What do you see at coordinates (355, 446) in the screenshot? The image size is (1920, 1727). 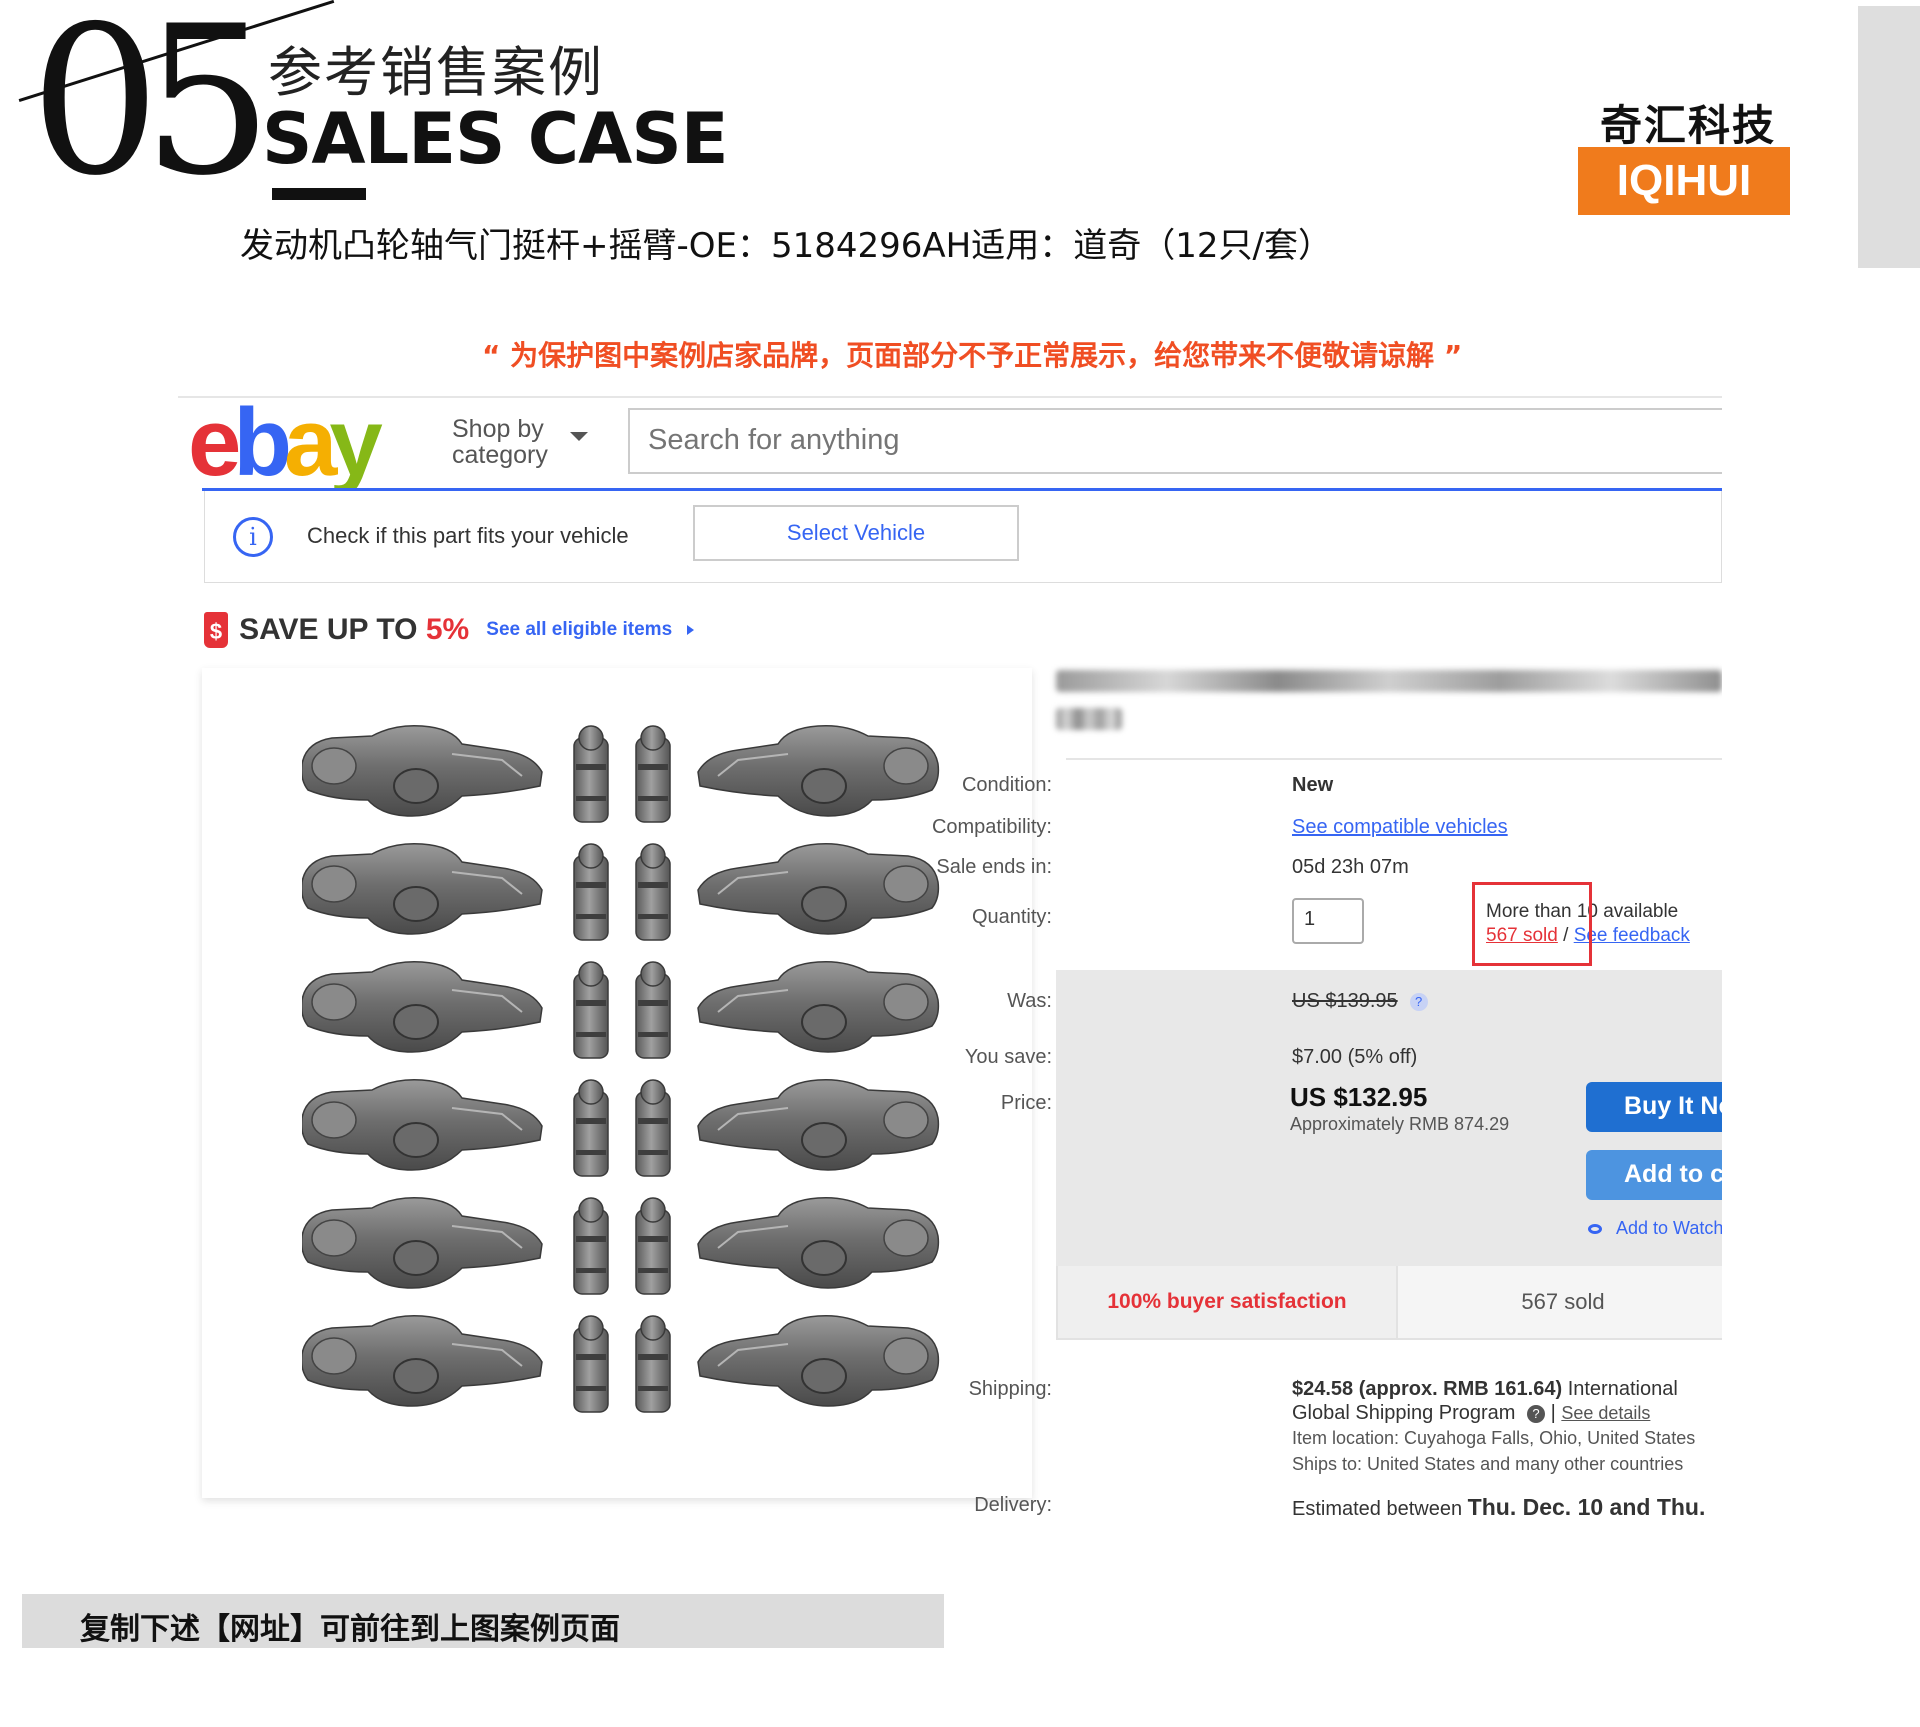 I see `logo-letter-y: y` at bounding box center [355, 446].